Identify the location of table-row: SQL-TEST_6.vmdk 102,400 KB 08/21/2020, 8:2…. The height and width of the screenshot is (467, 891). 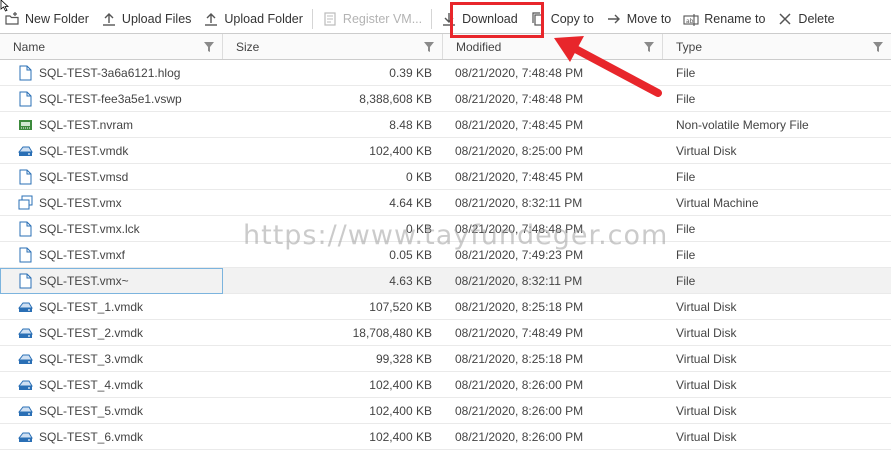
(445, 437).